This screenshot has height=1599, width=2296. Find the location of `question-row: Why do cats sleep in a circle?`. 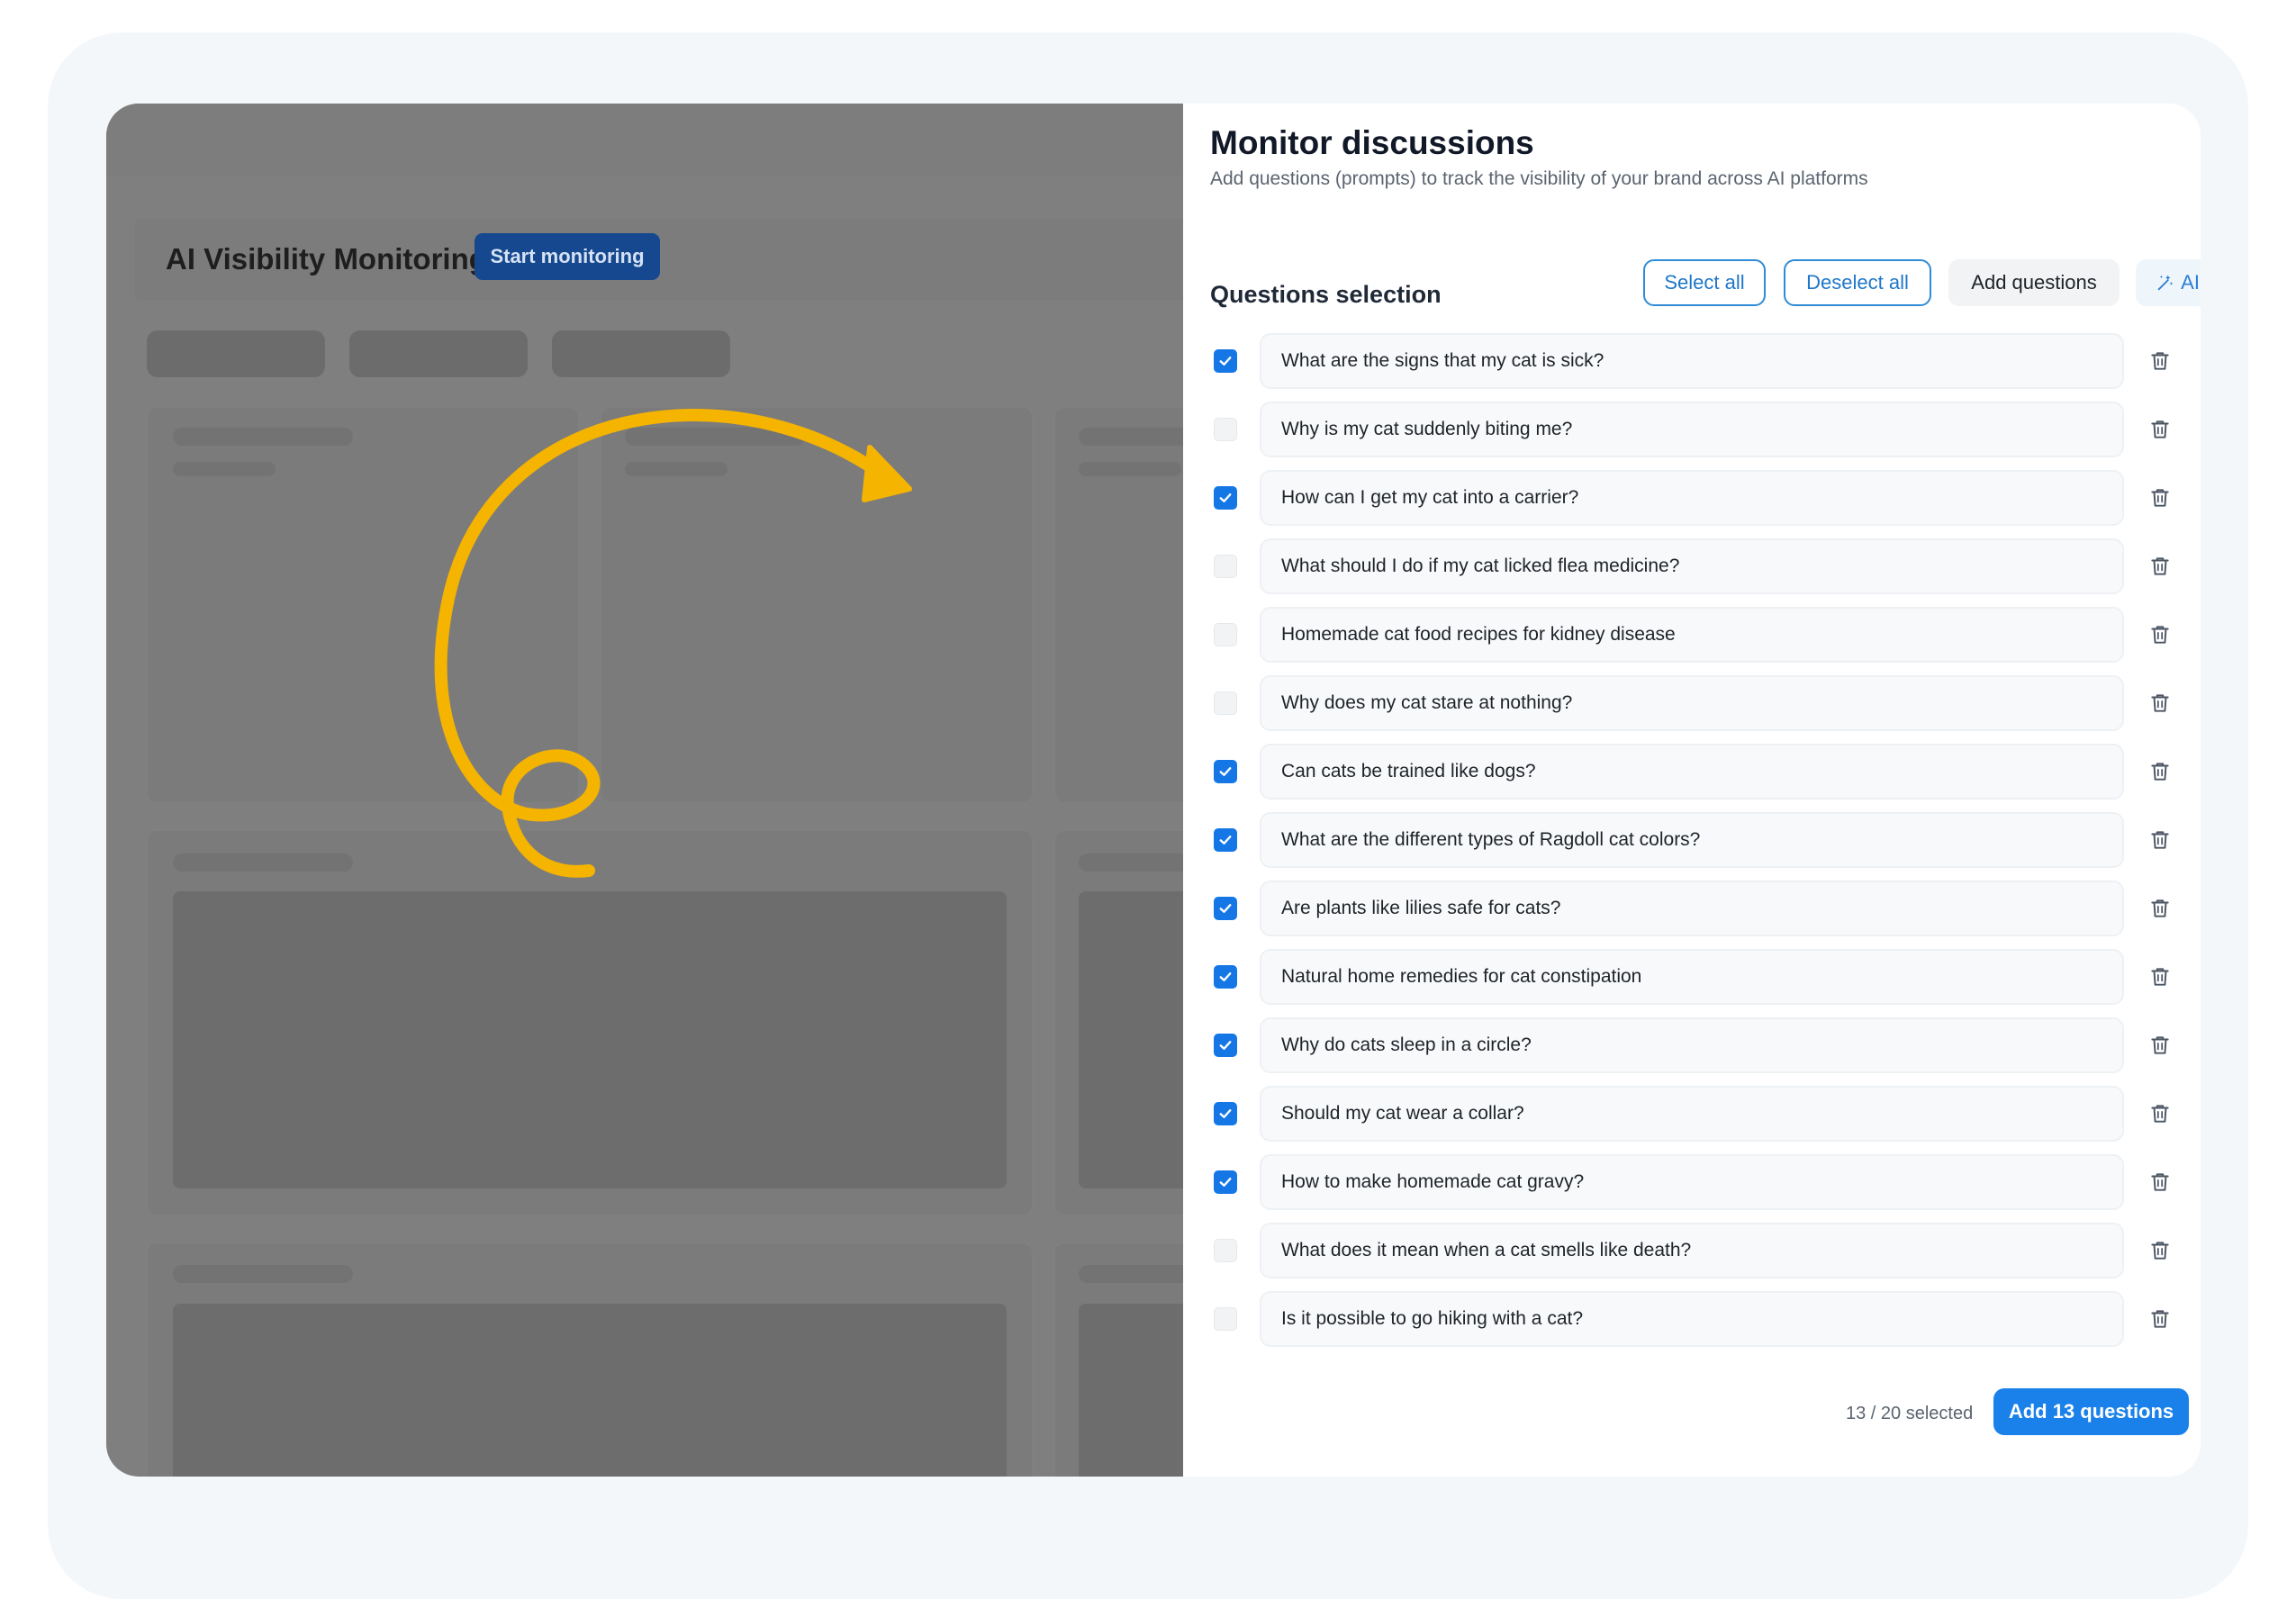

question-row: Why do cats sleep in a circle? is located at coordinates (1692, 1045).